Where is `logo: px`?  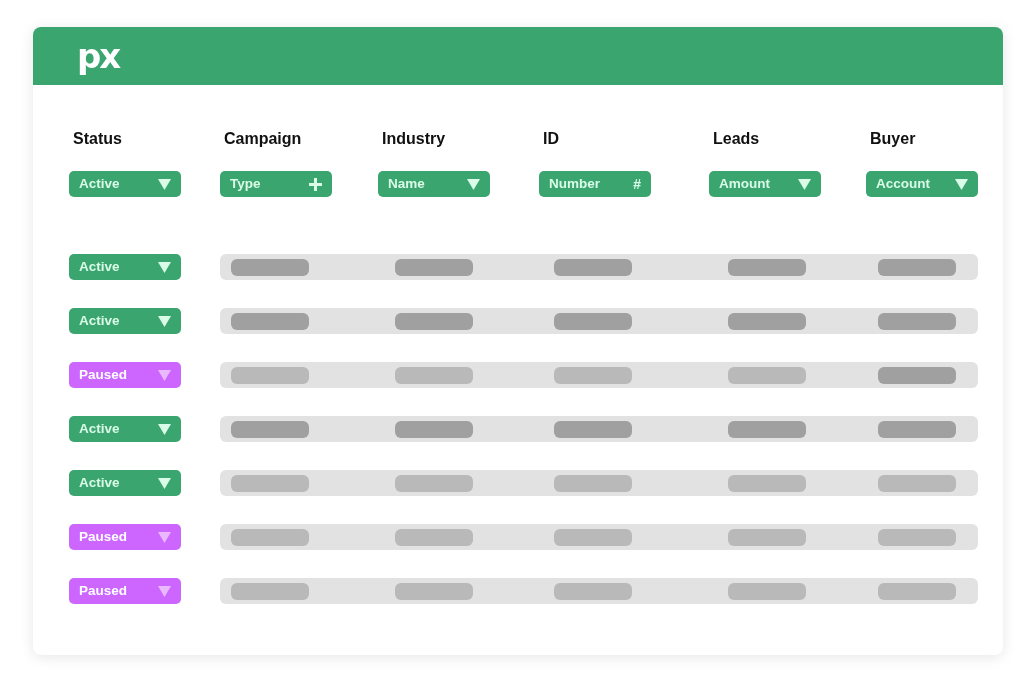 logo: px is located at coordinates (98, 56).